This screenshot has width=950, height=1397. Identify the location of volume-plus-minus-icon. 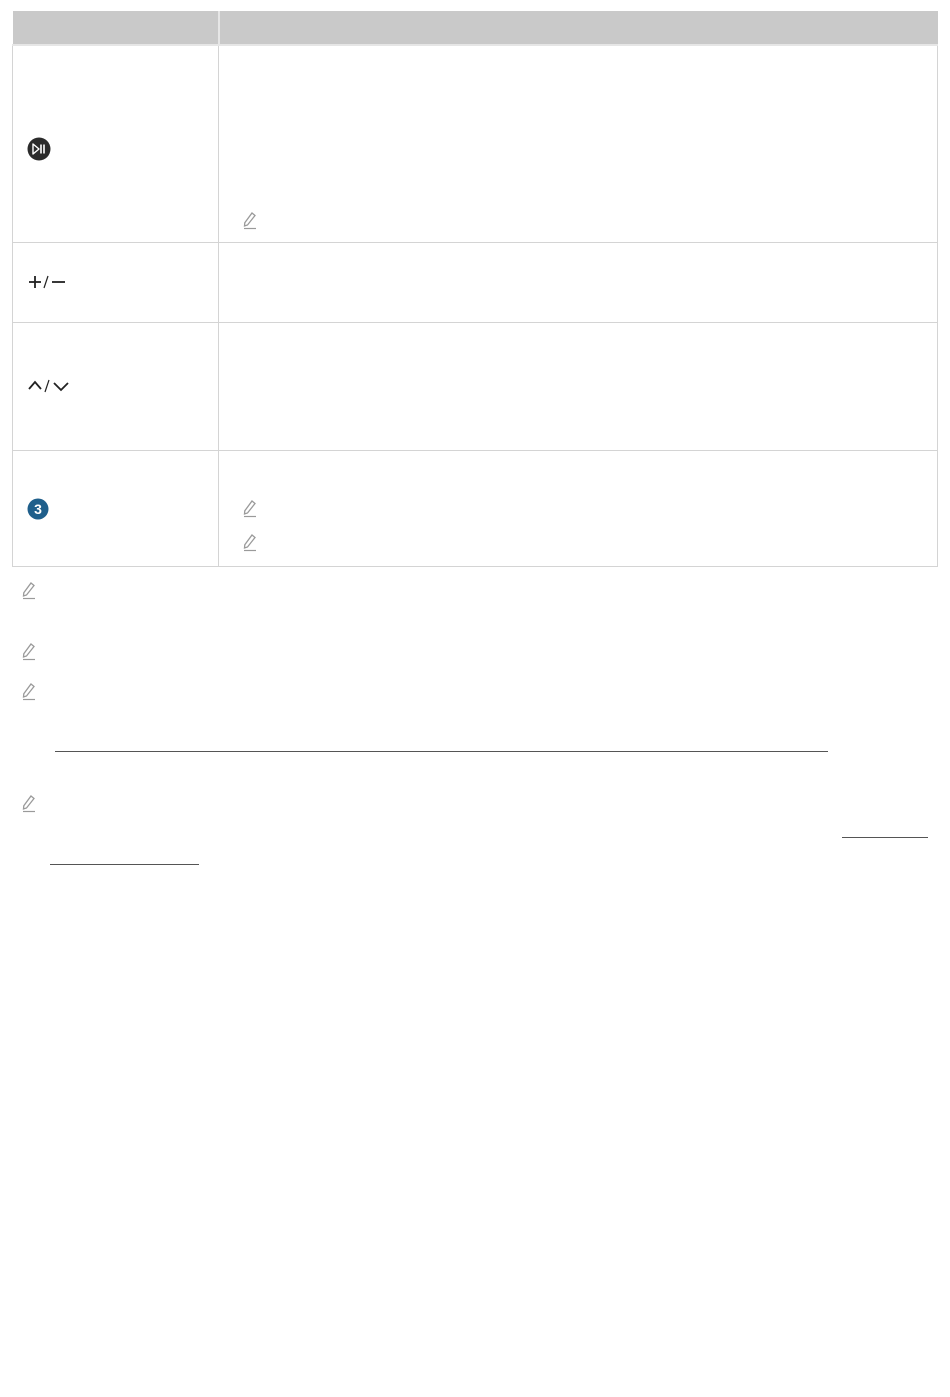
(47, 284).